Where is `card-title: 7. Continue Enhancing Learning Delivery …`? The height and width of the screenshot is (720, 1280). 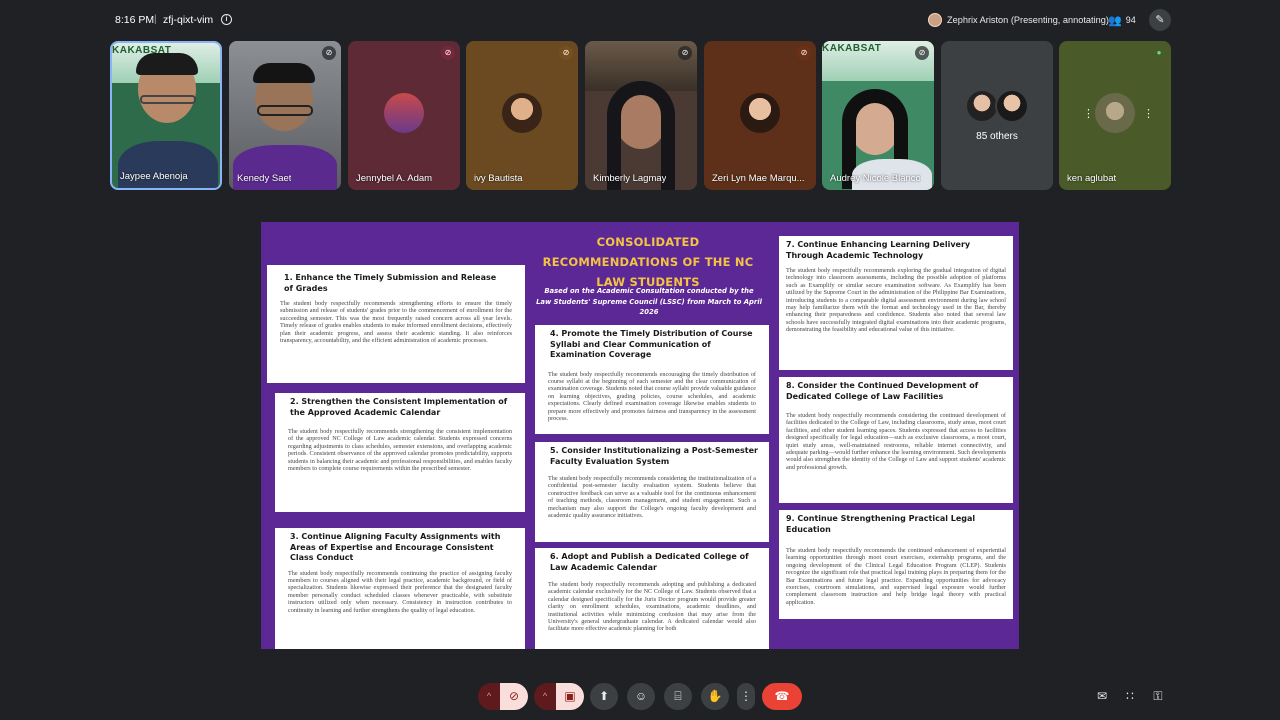
card-title: 7. Continue Enhancing Learning Delivery … is located at coordinates (878, 250).